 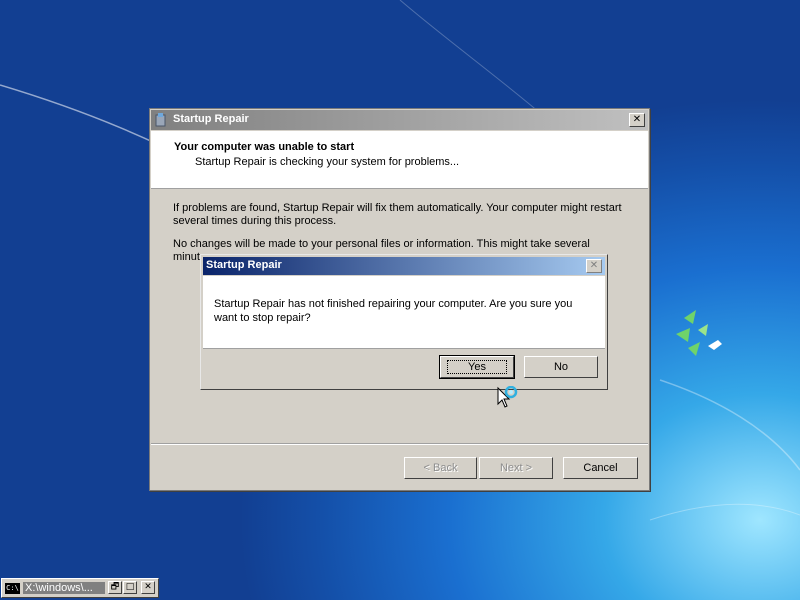 What do you see at coordinates (715, 345) in the screenshot?
I see `bird-art` at bounding box center [715, 345].